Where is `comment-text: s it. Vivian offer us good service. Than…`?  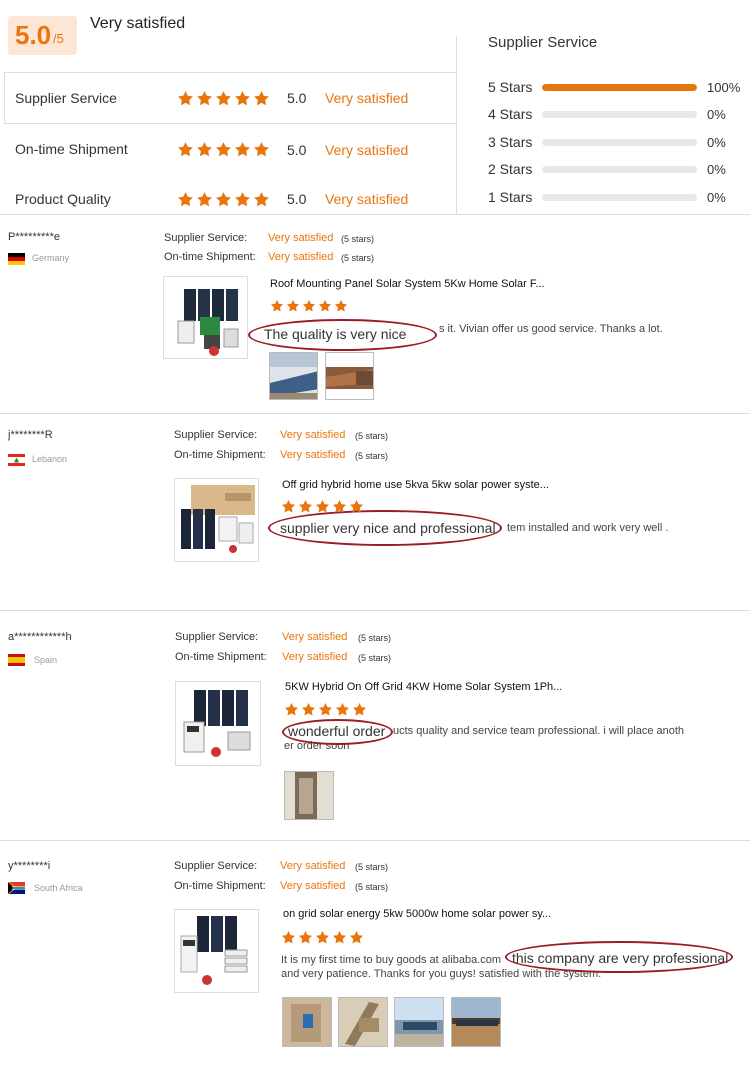 comment-text: s it. Vivian offer us good service. Than… is located at coordinates (551, 329).